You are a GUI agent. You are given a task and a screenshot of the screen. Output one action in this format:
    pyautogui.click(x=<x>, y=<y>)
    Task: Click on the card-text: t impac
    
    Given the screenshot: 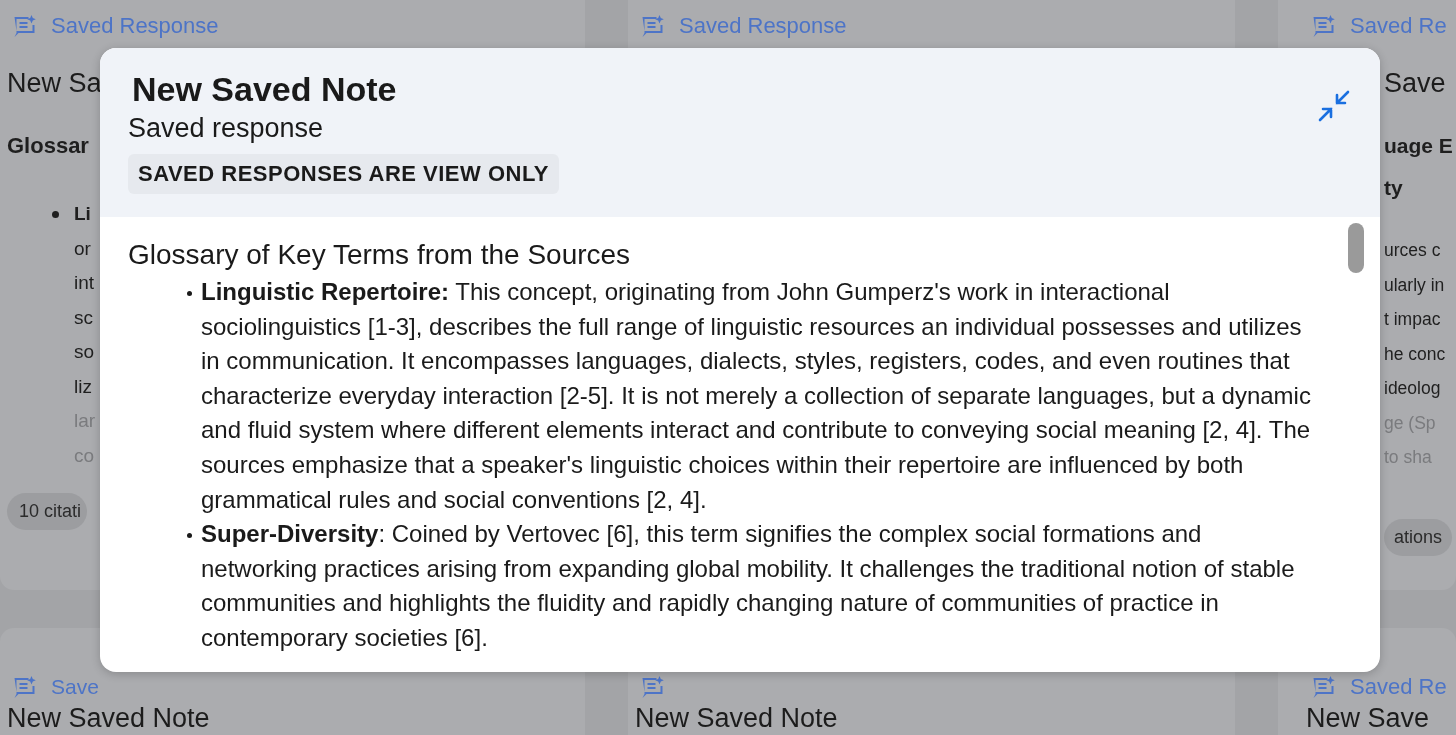 What is the action you would take?
    pyautogui.click(x=1413, y=319)
    